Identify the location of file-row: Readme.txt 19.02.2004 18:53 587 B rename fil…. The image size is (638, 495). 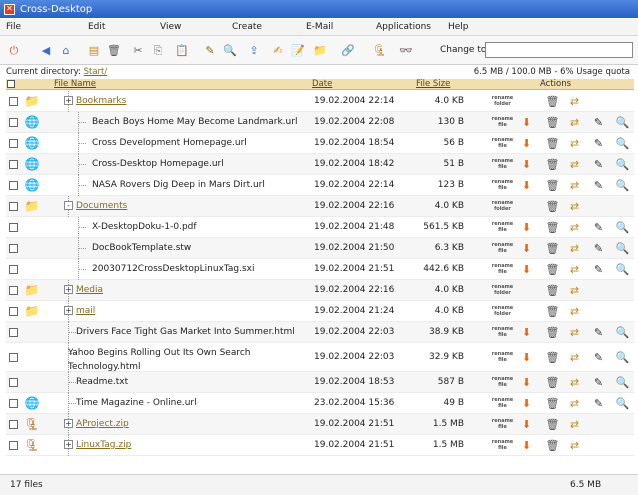
(320, 382).